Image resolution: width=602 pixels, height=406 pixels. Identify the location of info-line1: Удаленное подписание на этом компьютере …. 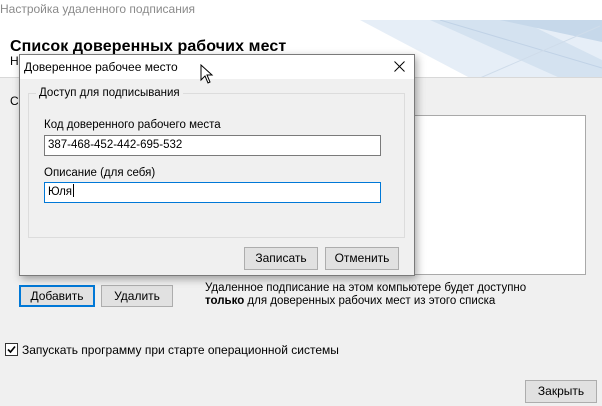
(366, 288).